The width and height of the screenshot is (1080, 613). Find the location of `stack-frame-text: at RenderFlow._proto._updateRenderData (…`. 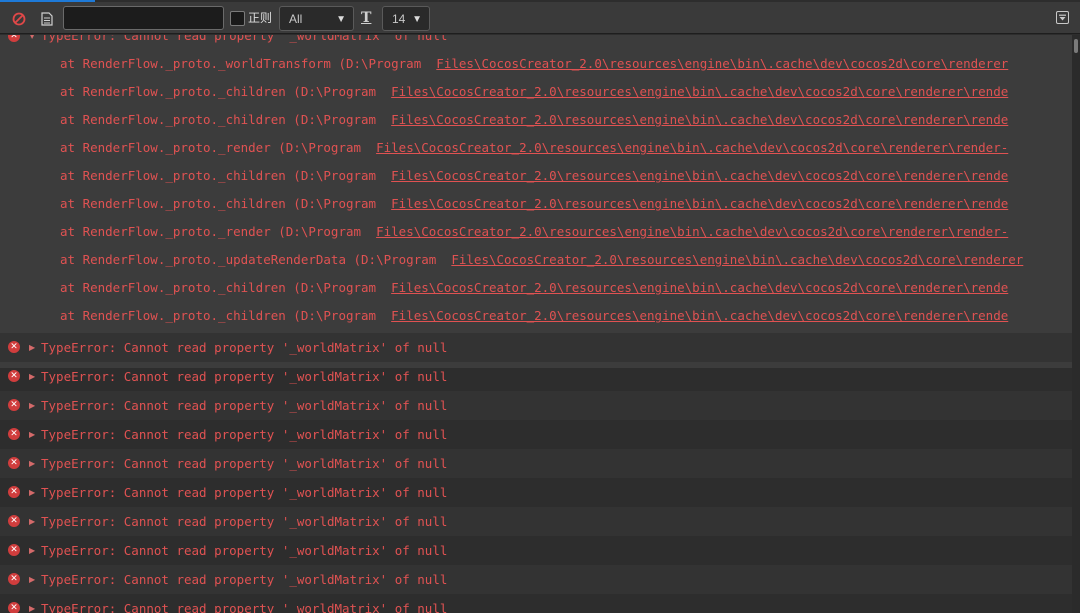

stack-frame-text: at RenderFlow._proto._updateRenderData (… is located at coordinates (252, 259).